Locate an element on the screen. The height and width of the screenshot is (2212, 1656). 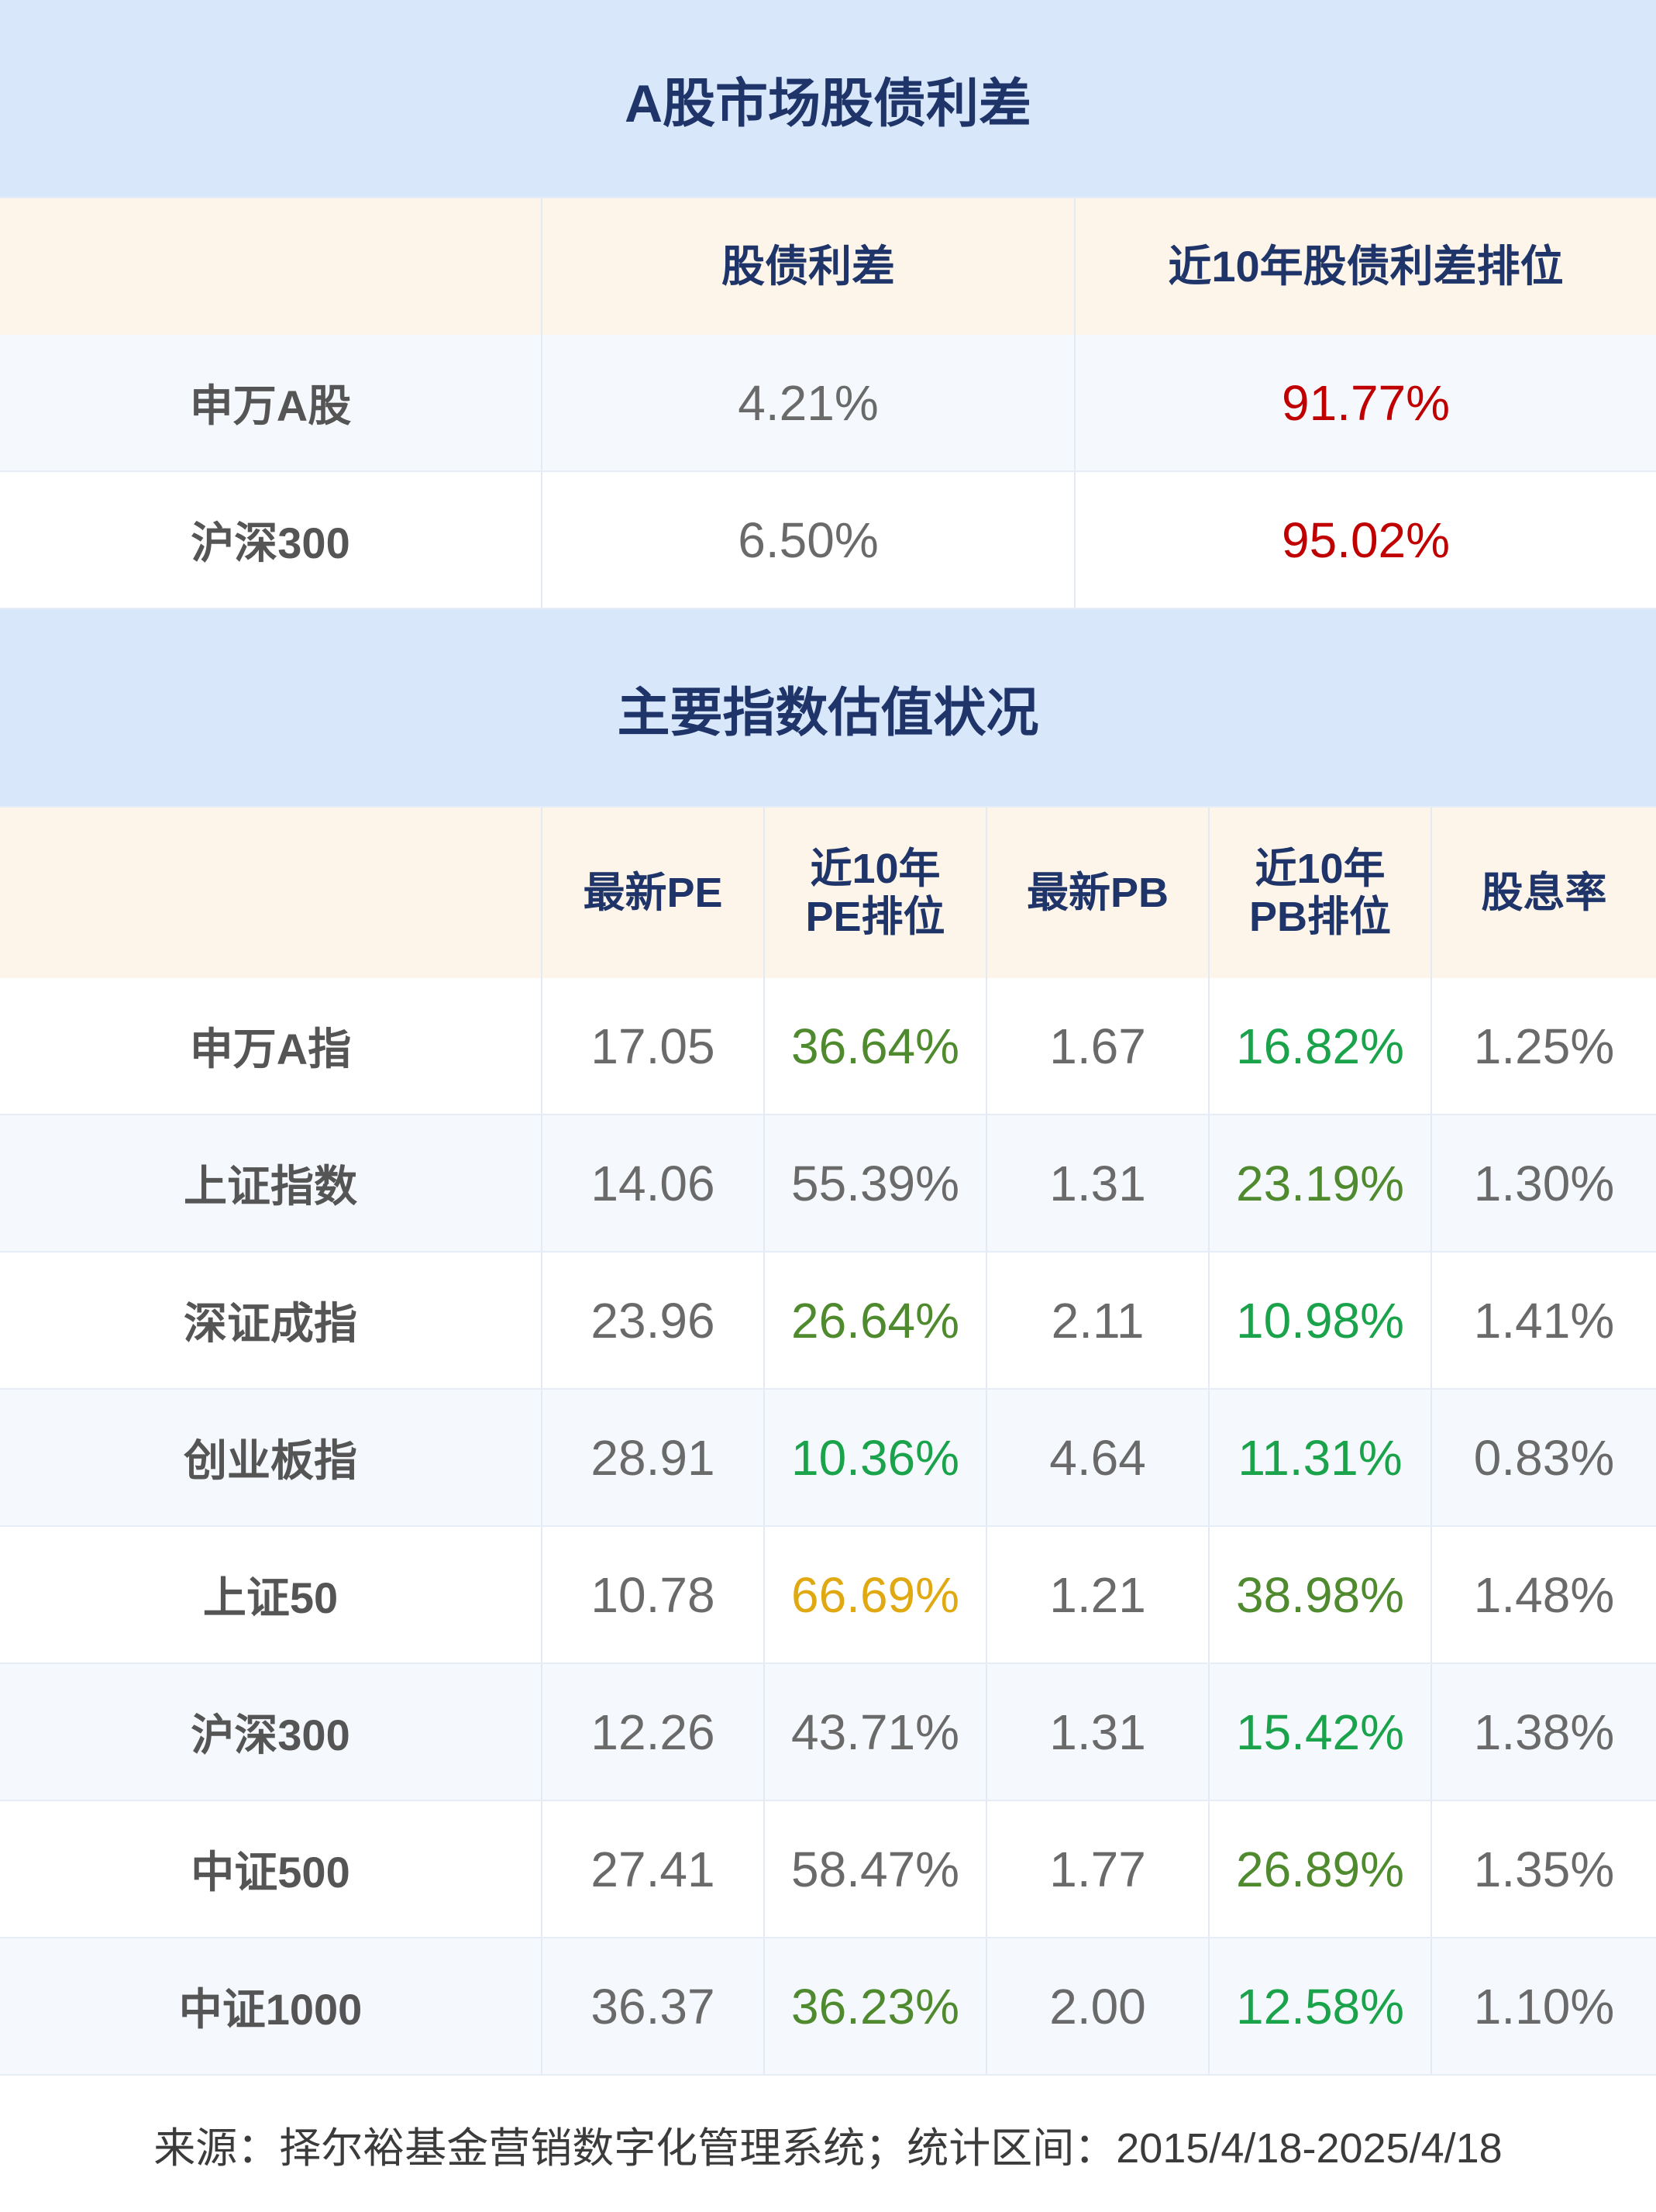
pe-value: 14.06 is located at coordinates (653, 1183).